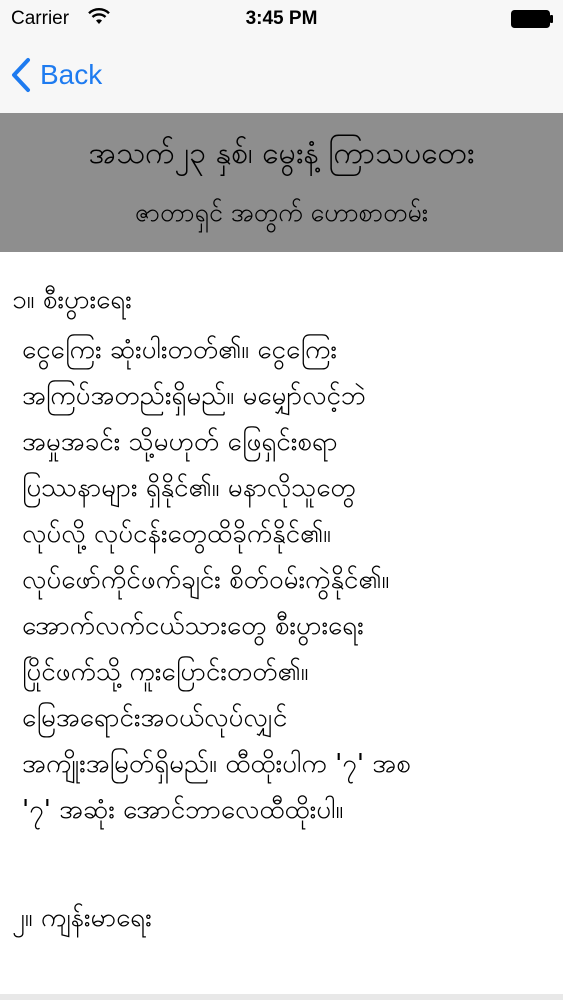 The width and height of the screenshot is (563, 1000). Describe the element at coordinates (179, 350) in the screenshot. I see `content-line: ငွေကြေး ဆုံးပါးတတ်၏။ ငွေကြေး` at that location.